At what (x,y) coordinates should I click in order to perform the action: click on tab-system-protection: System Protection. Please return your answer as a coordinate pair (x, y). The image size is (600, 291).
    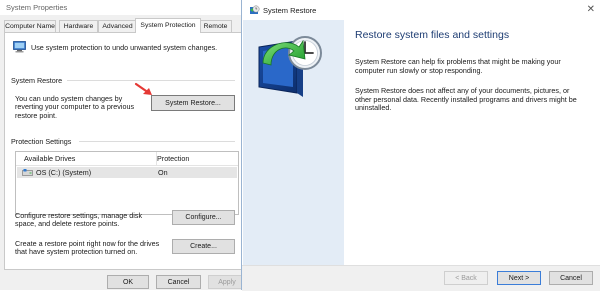
    Looking at the image, I should click on (168, 25).